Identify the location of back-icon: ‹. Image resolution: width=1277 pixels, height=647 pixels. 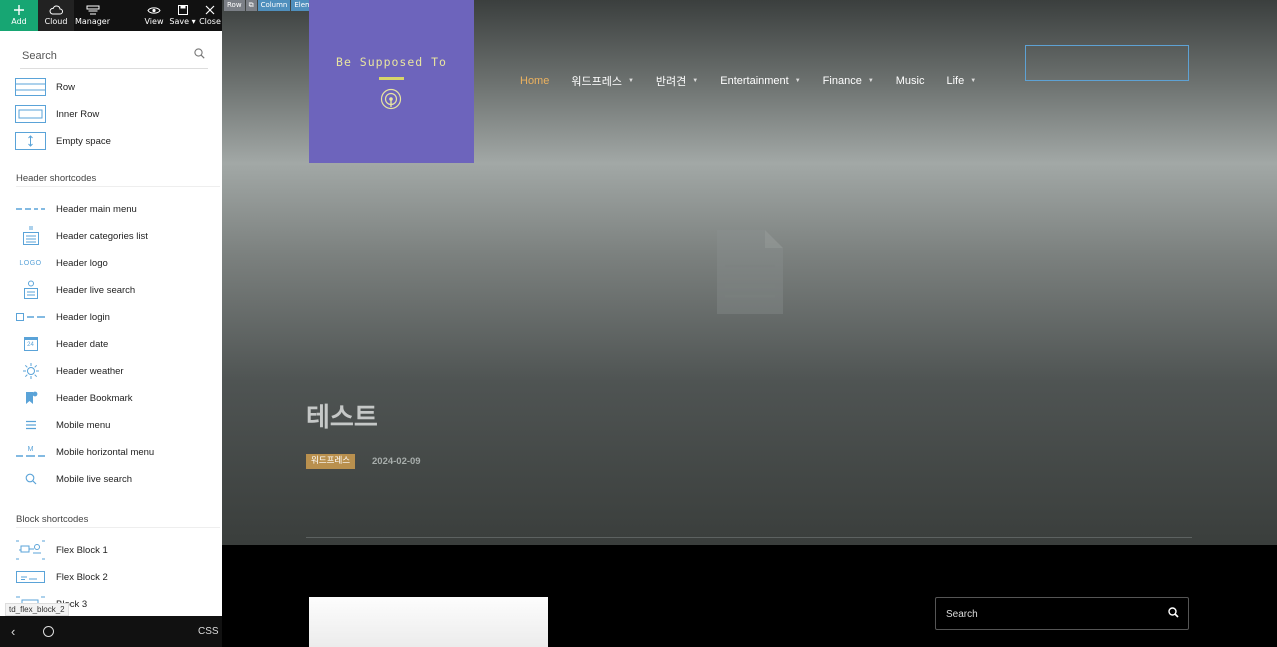
(13, 631).